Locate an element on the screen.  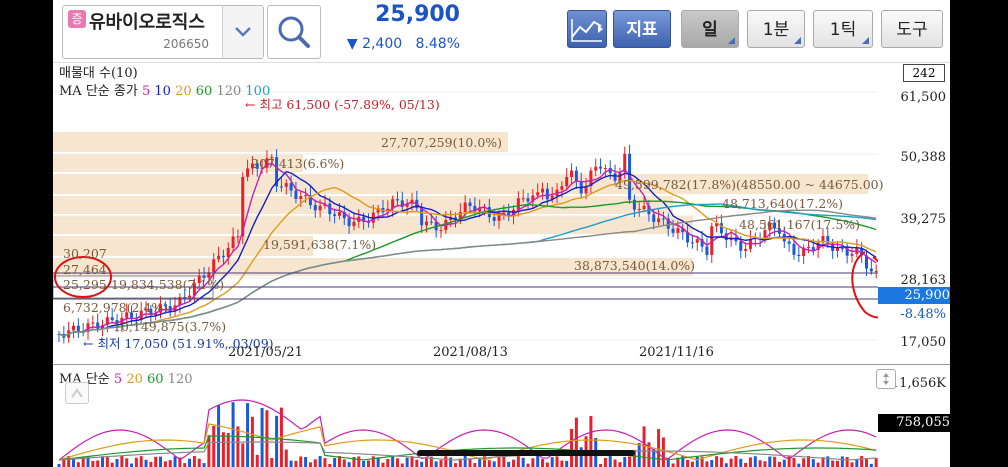
x-axis-label: 2021/05/21 is located at coordinates (265, 352).